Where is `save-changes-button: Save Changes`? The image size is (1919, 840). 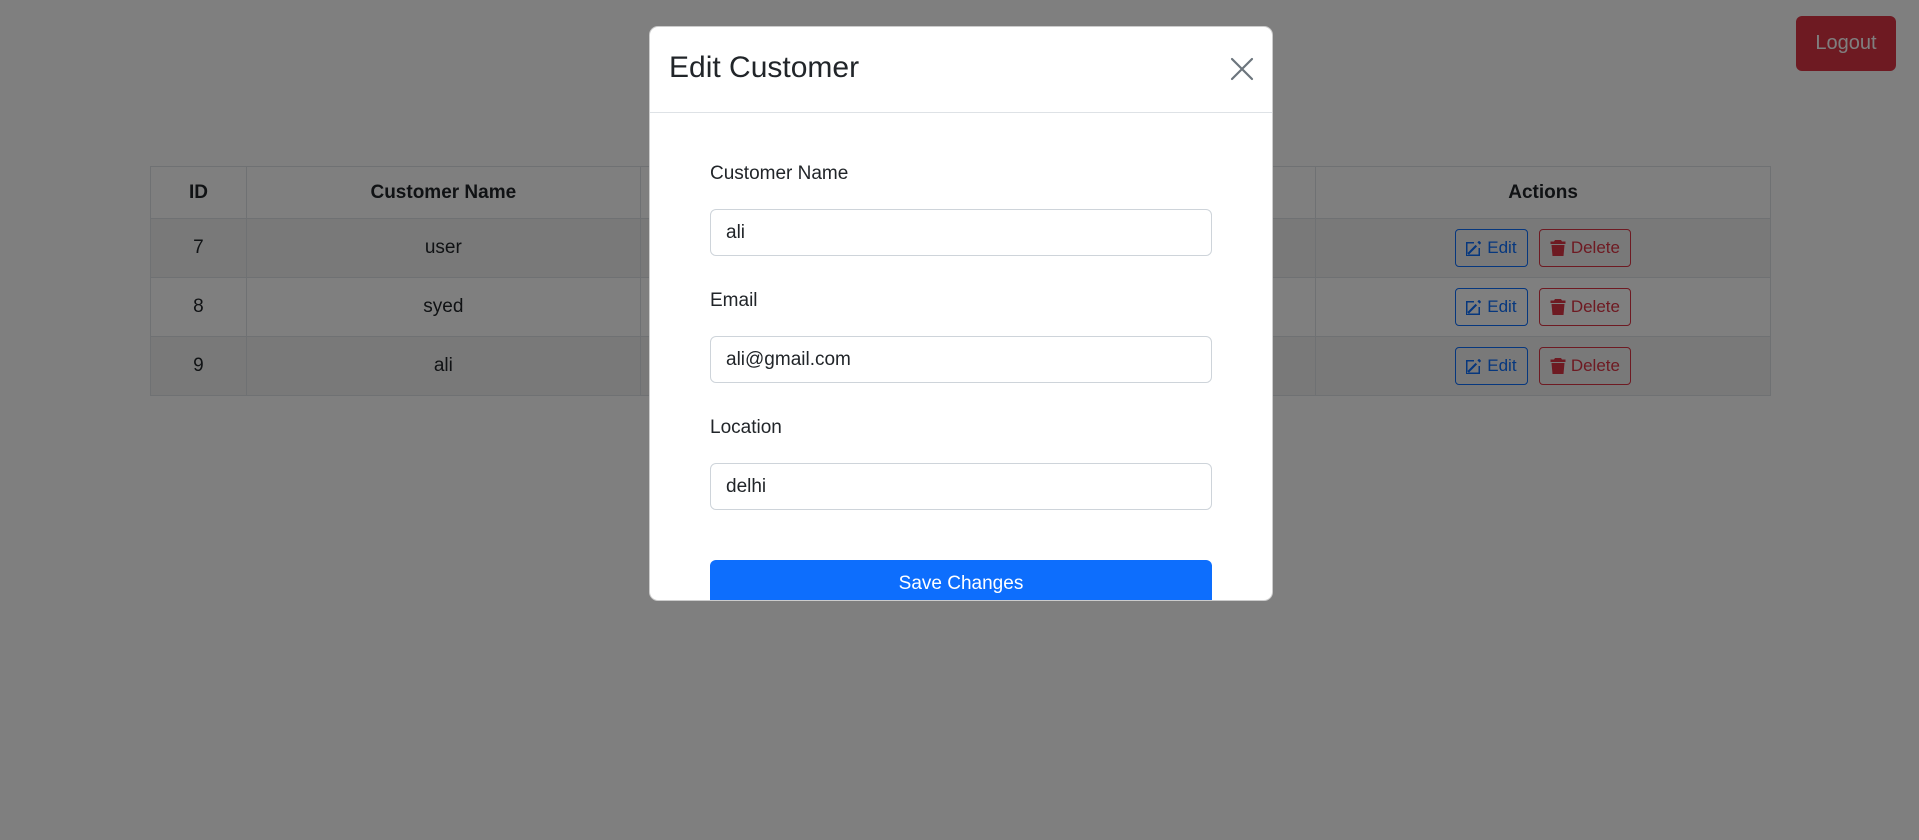
save-changes-button: Save Changes is located at coordinates (961, 580).